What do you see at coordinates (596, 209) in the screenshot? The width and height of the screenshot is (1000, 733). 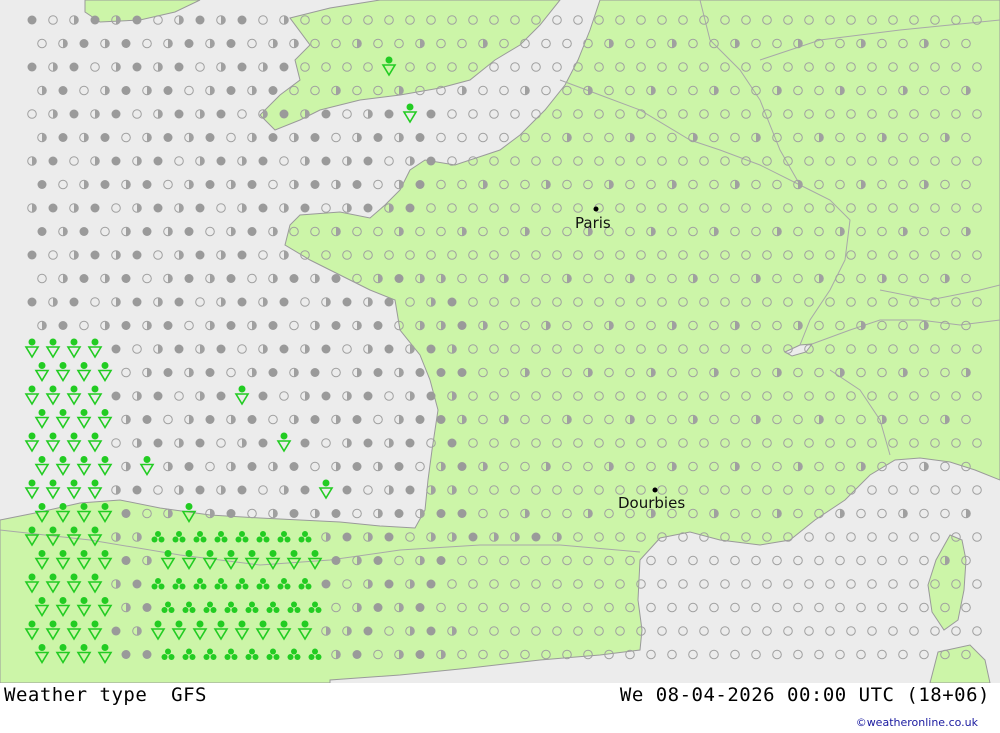 I see `city-dot` at bounding box center [596, 209].